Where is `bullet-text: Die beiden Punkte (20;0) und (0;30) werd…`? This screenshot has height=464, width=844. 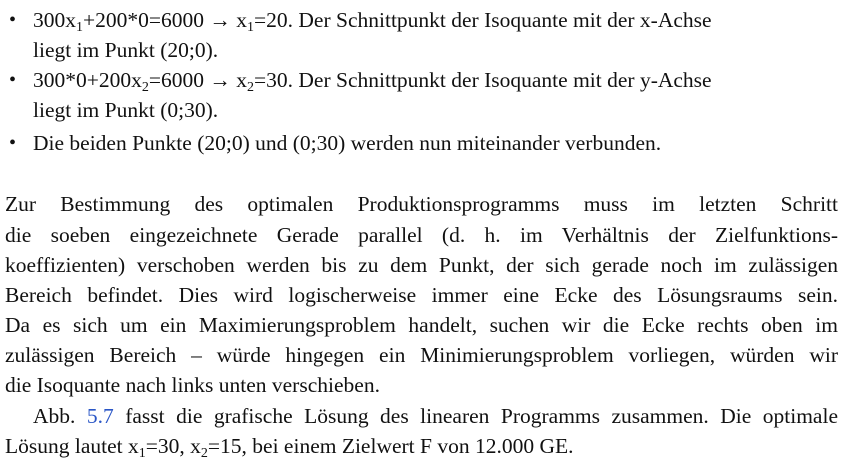 bullet-text: Die beiden Punkte (20;0) und (0;30) werd… is located at coordinates (347, 143).